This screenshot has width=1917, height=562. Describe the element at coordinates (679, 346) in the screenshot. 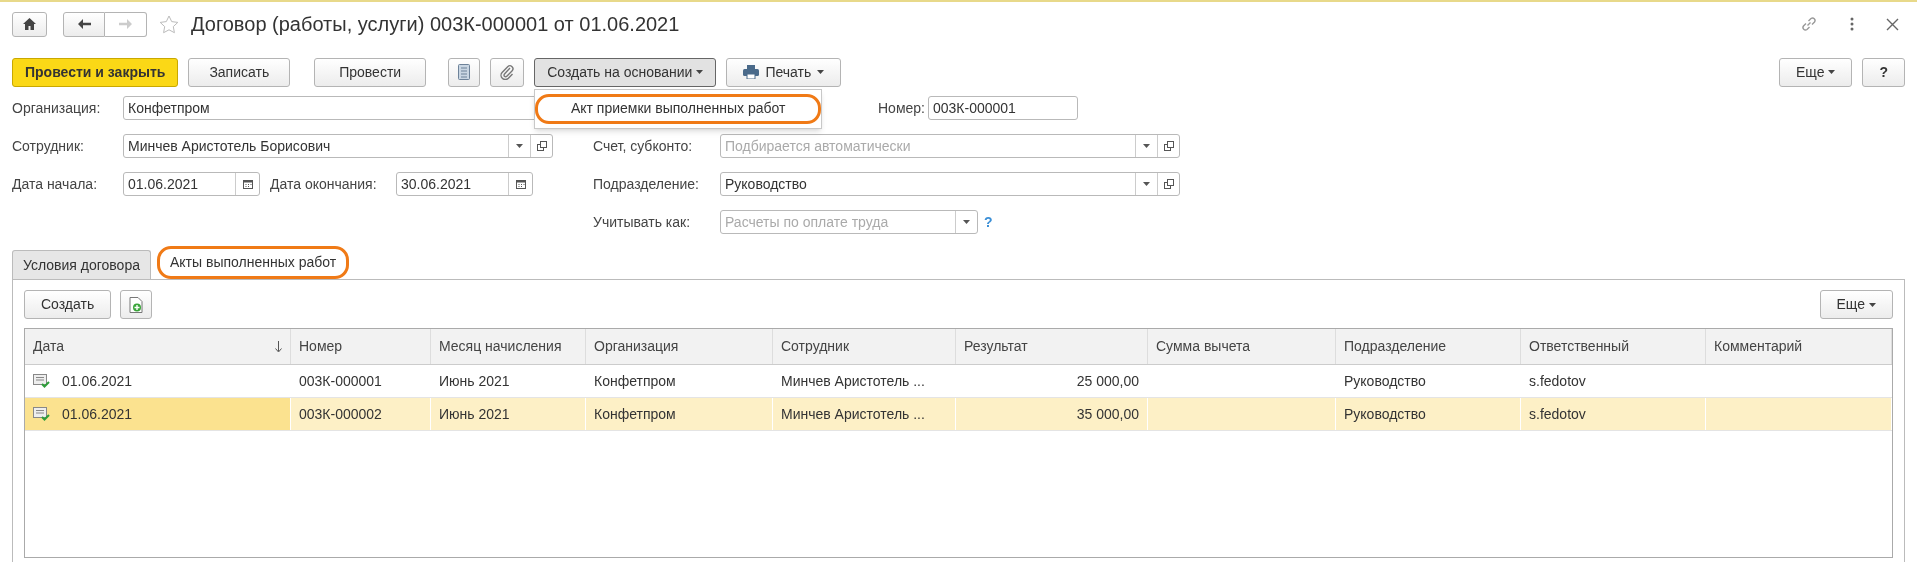

I see `column-header: Организация` at that location.